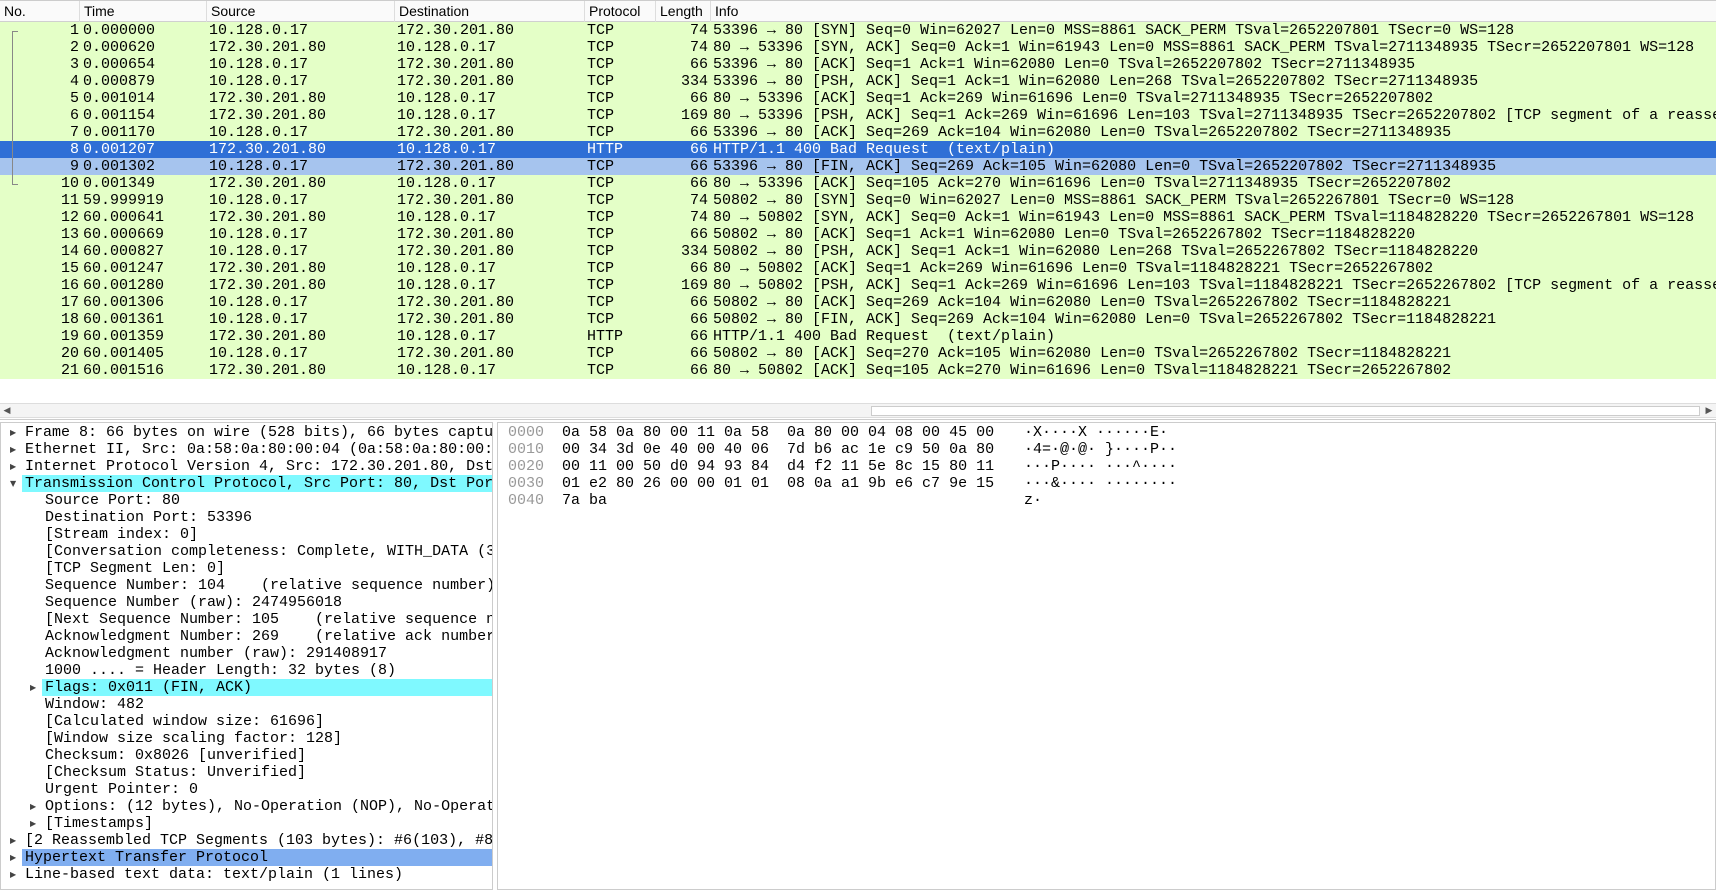 This screenshot has width=1716, height=890. What do you see at coordinates (246, 500) in the screenshot?
I see `detail-item: Source Port: 80` at bounding box center [246, 500].